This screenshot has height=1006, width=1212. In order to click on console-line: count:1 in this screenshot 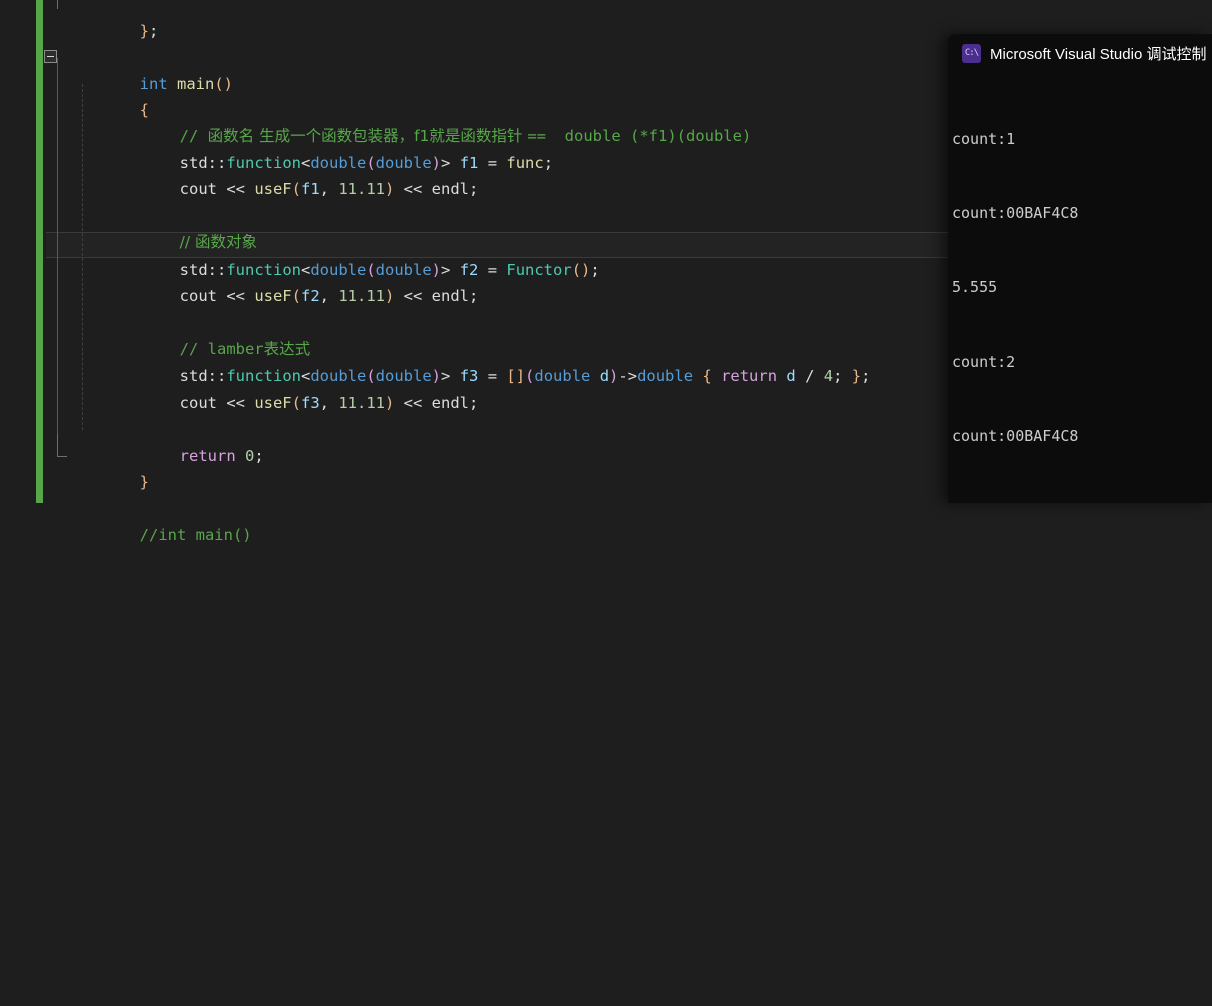, I will do `click(984, 138)`.